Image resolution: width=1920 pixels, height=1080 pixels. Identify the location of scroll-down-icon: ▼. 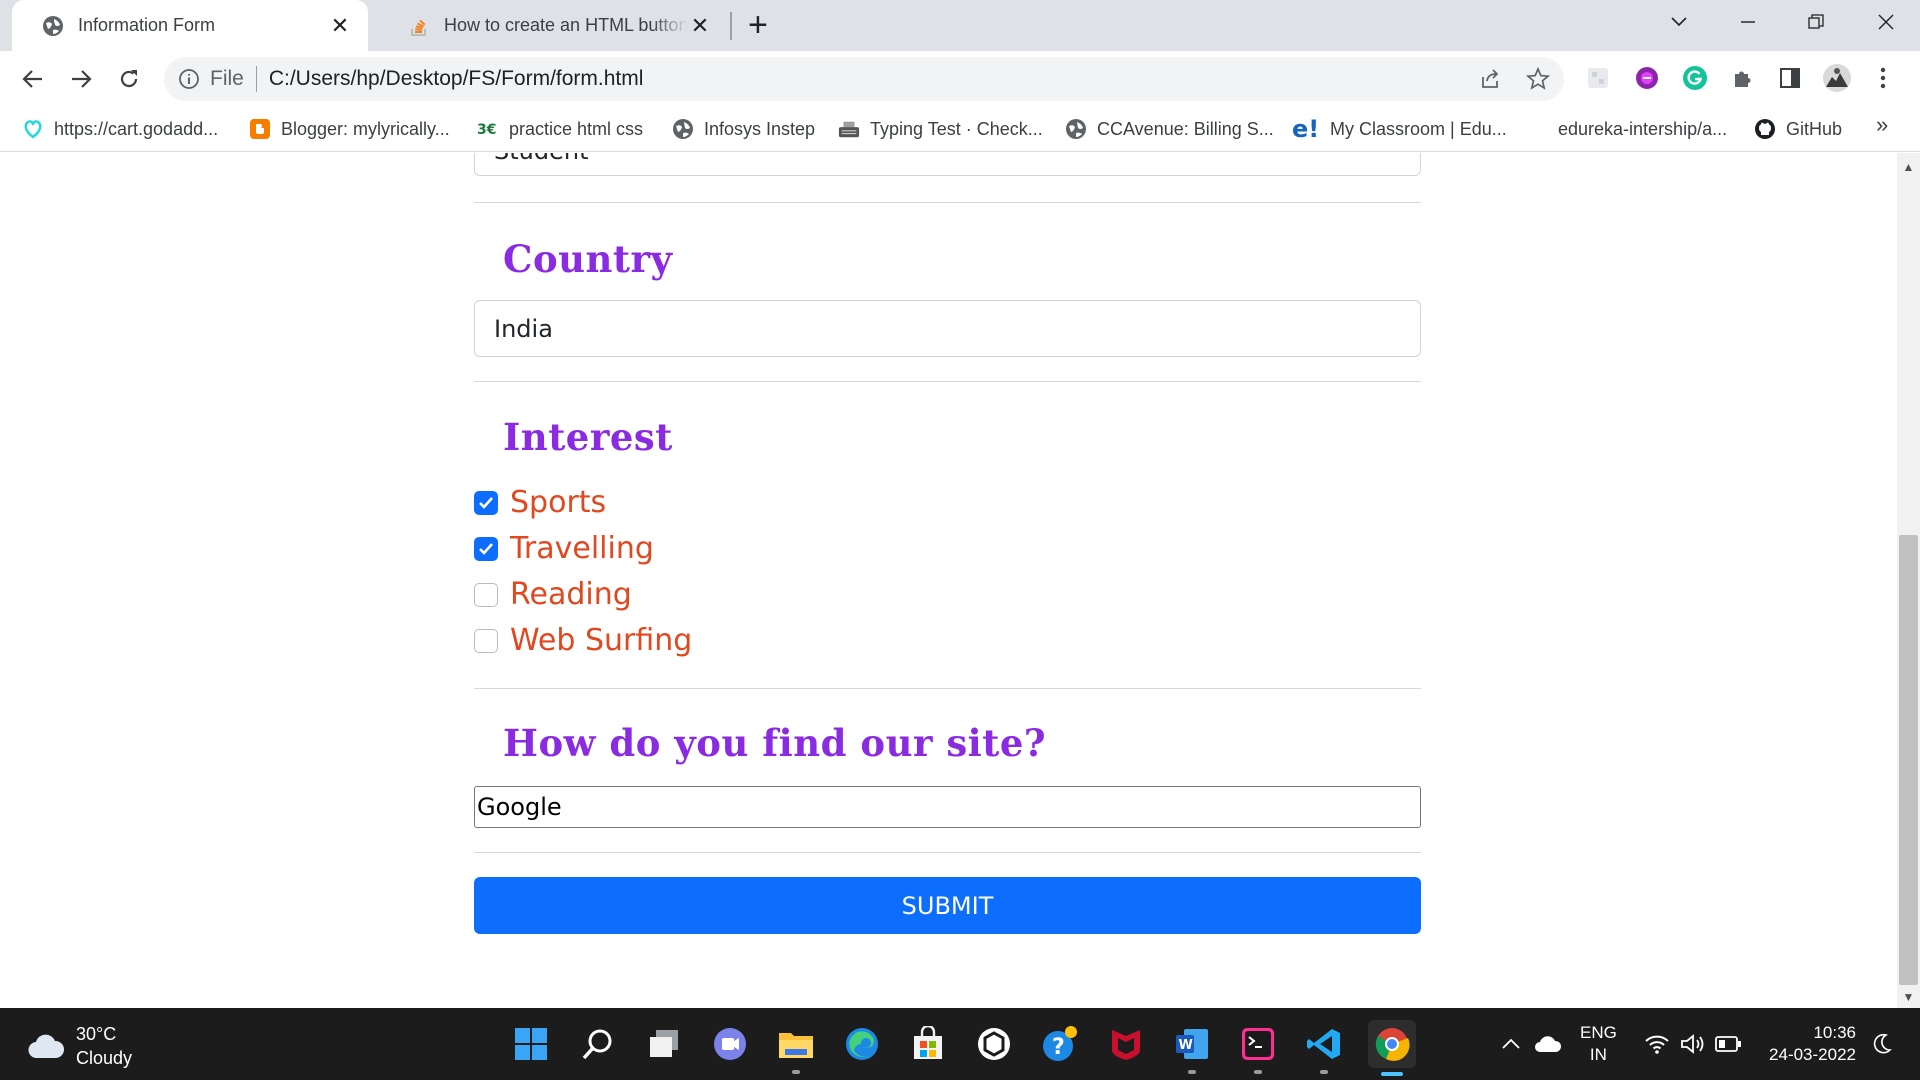
(1908, 998).